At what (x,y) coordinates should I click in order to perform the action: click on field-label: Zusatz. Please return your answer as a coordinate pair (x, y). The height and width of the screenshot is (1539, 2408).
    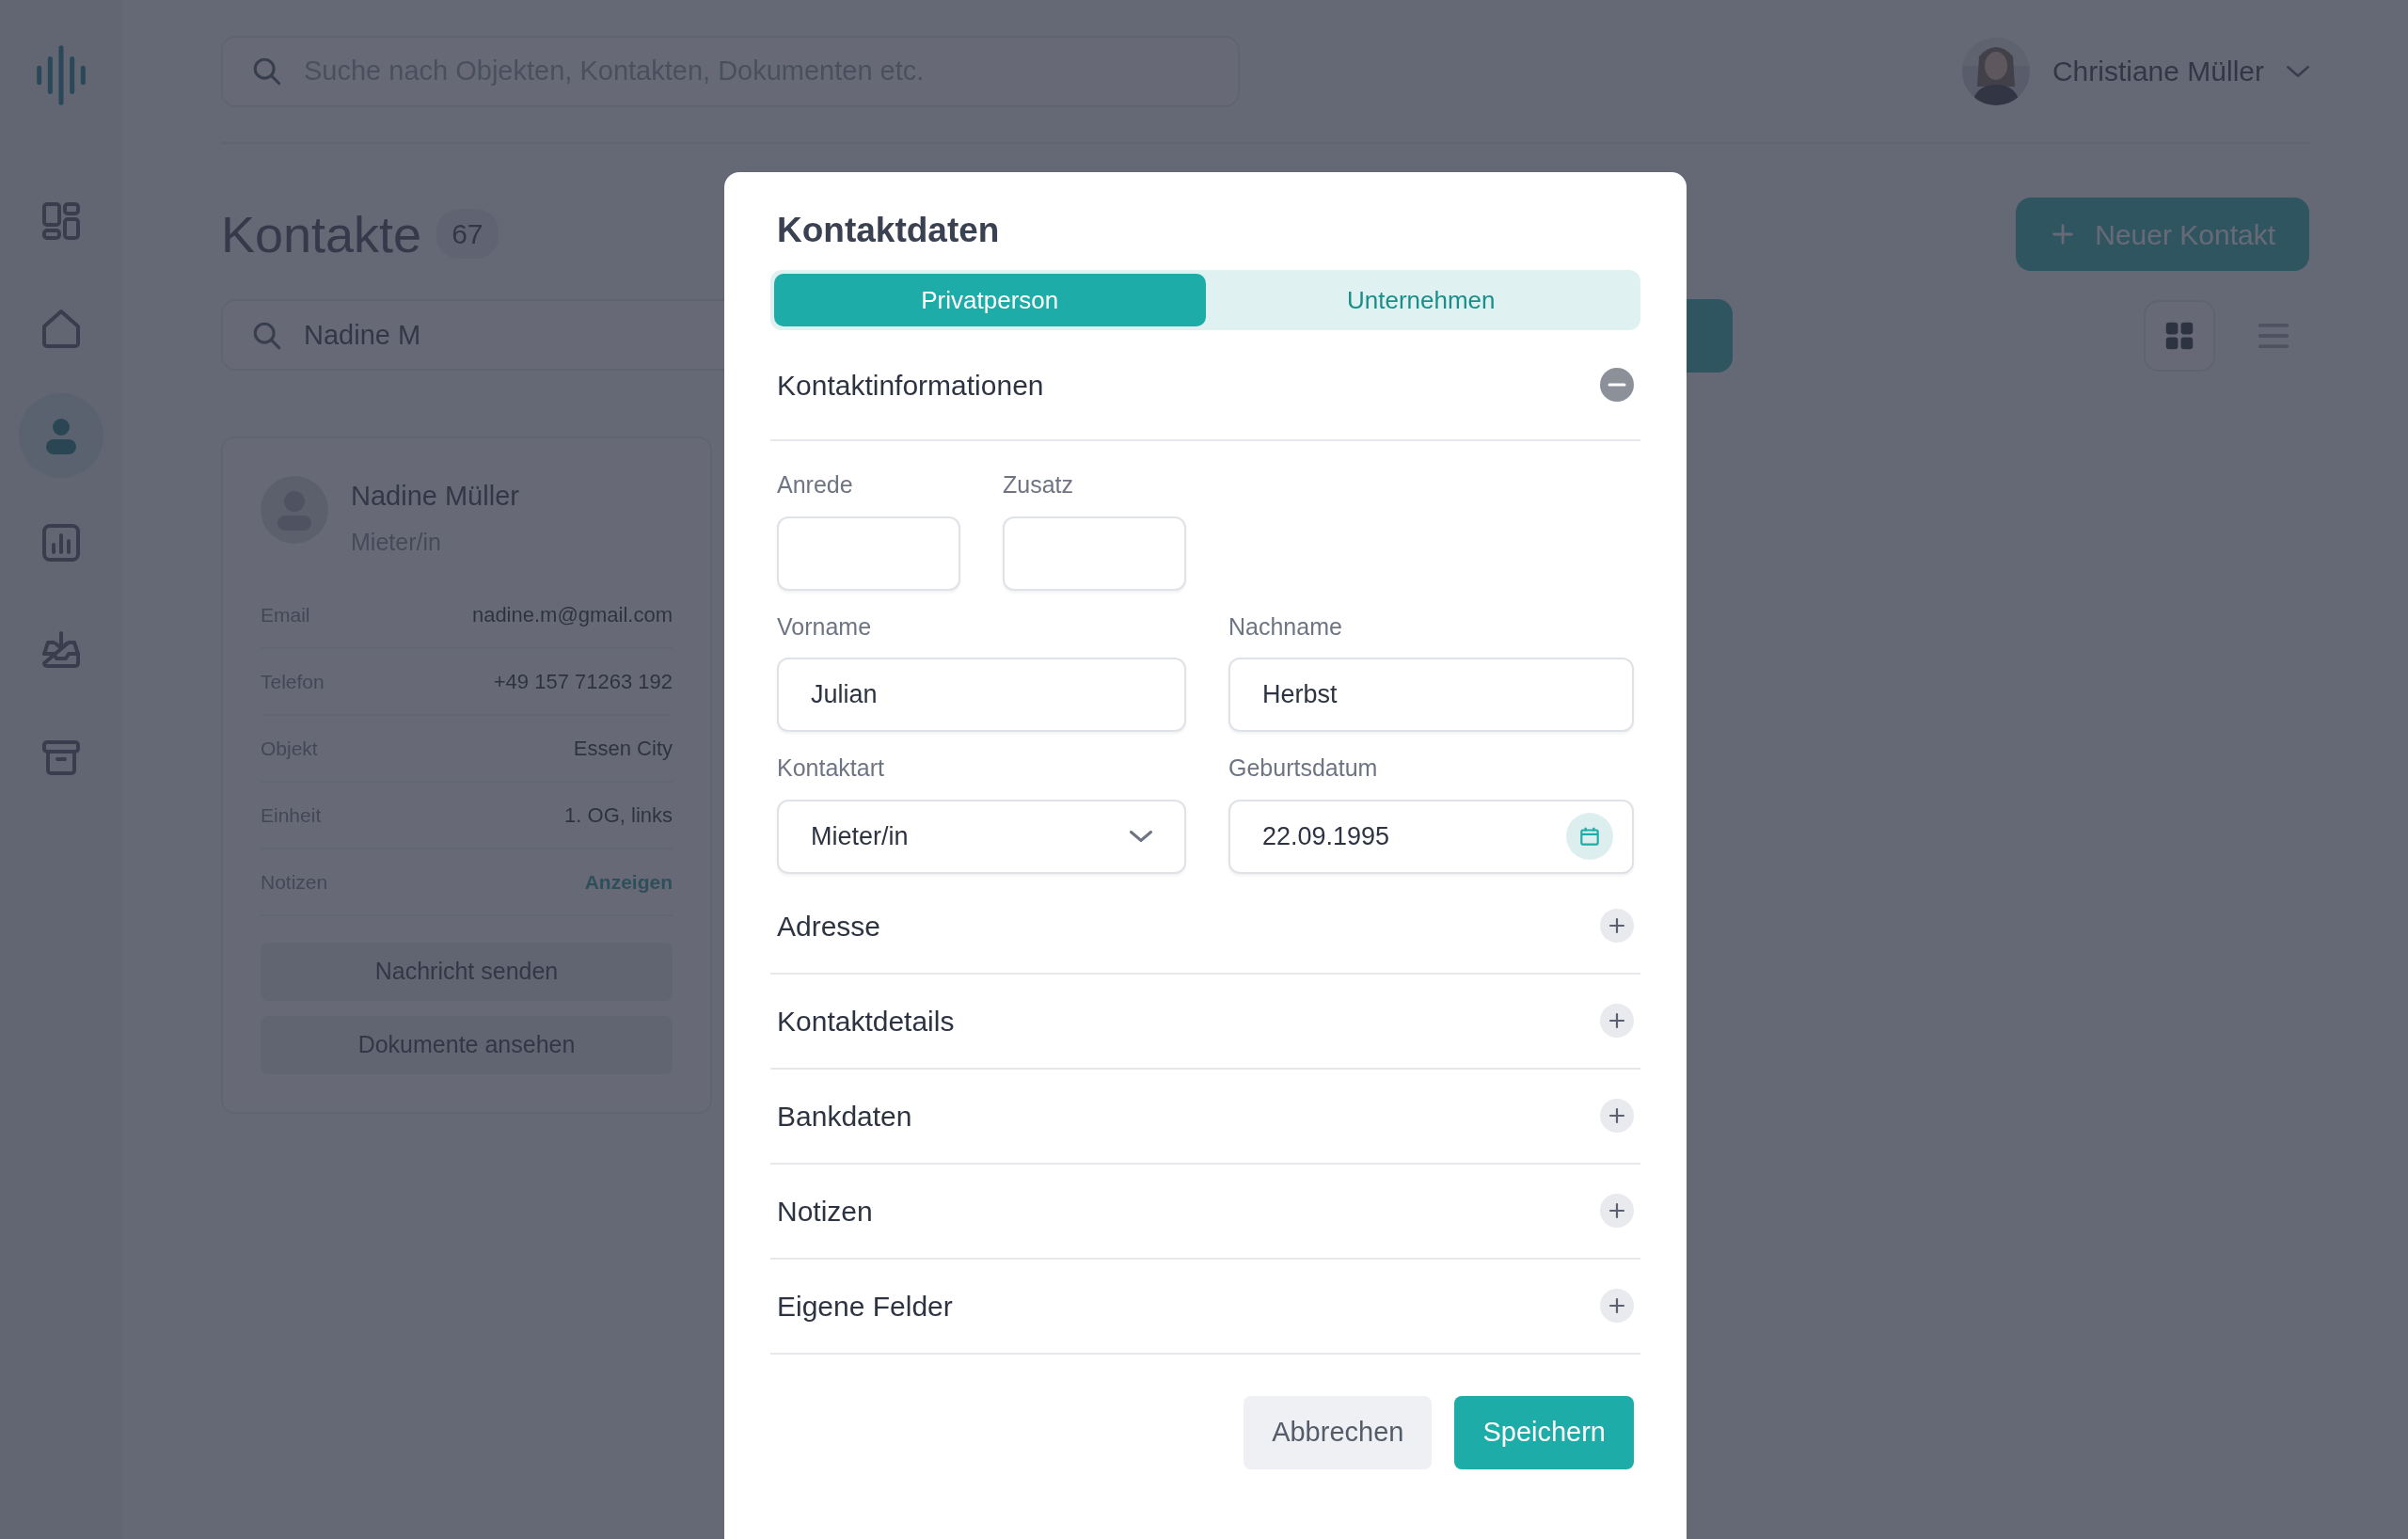
    Looking at the image, I should click on (1039, 485).